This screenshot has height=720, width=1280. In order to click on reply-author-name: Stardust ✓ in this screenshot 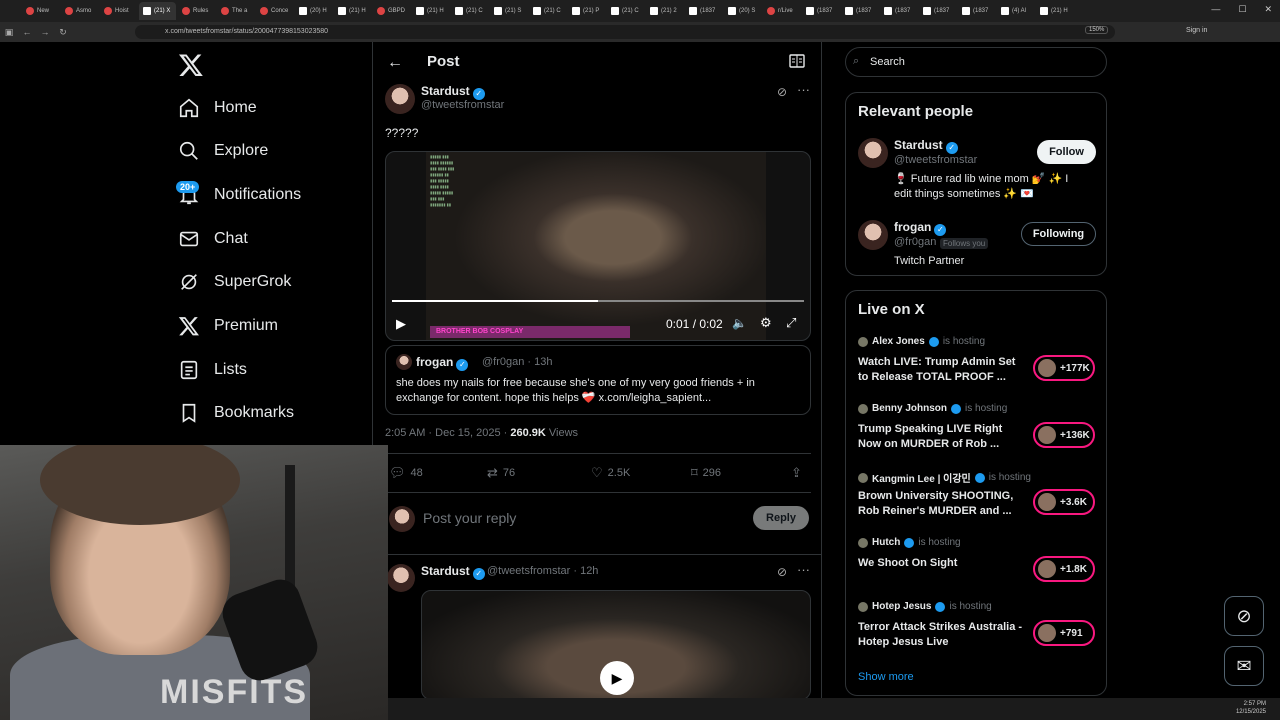, I will do `click(453, 572)`.